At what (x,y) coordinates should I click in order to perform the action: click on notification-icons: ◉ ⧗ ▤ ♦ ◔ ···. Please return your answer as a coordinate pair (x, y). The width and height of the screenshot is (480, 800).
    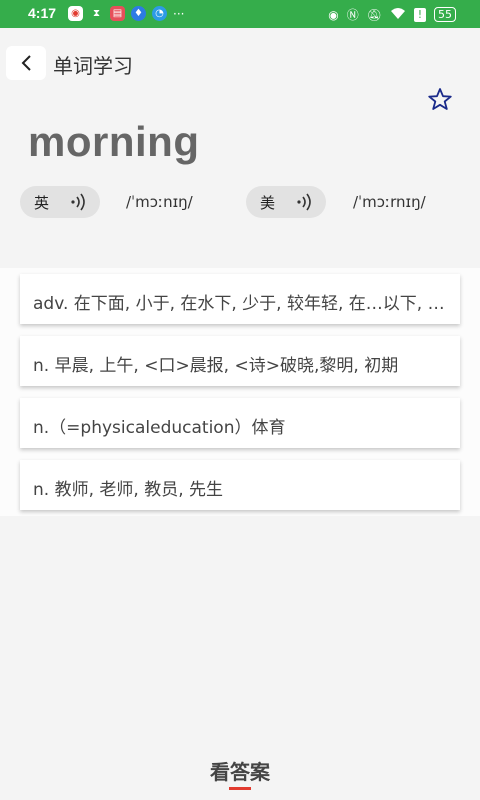
    Looking at the image, I should click on (126, 13).